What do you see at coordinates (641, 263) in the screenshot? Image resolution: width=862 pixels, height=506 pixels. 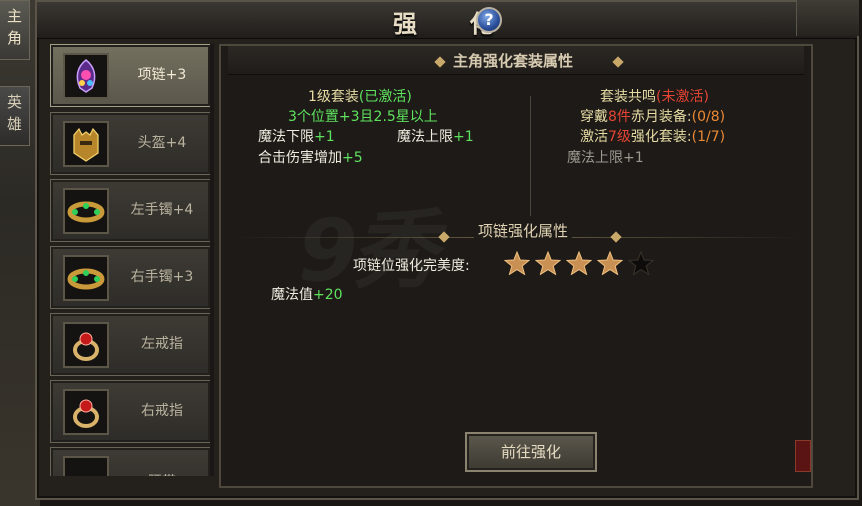 I see `star-empty-icon` at bounding box center [641, 263].